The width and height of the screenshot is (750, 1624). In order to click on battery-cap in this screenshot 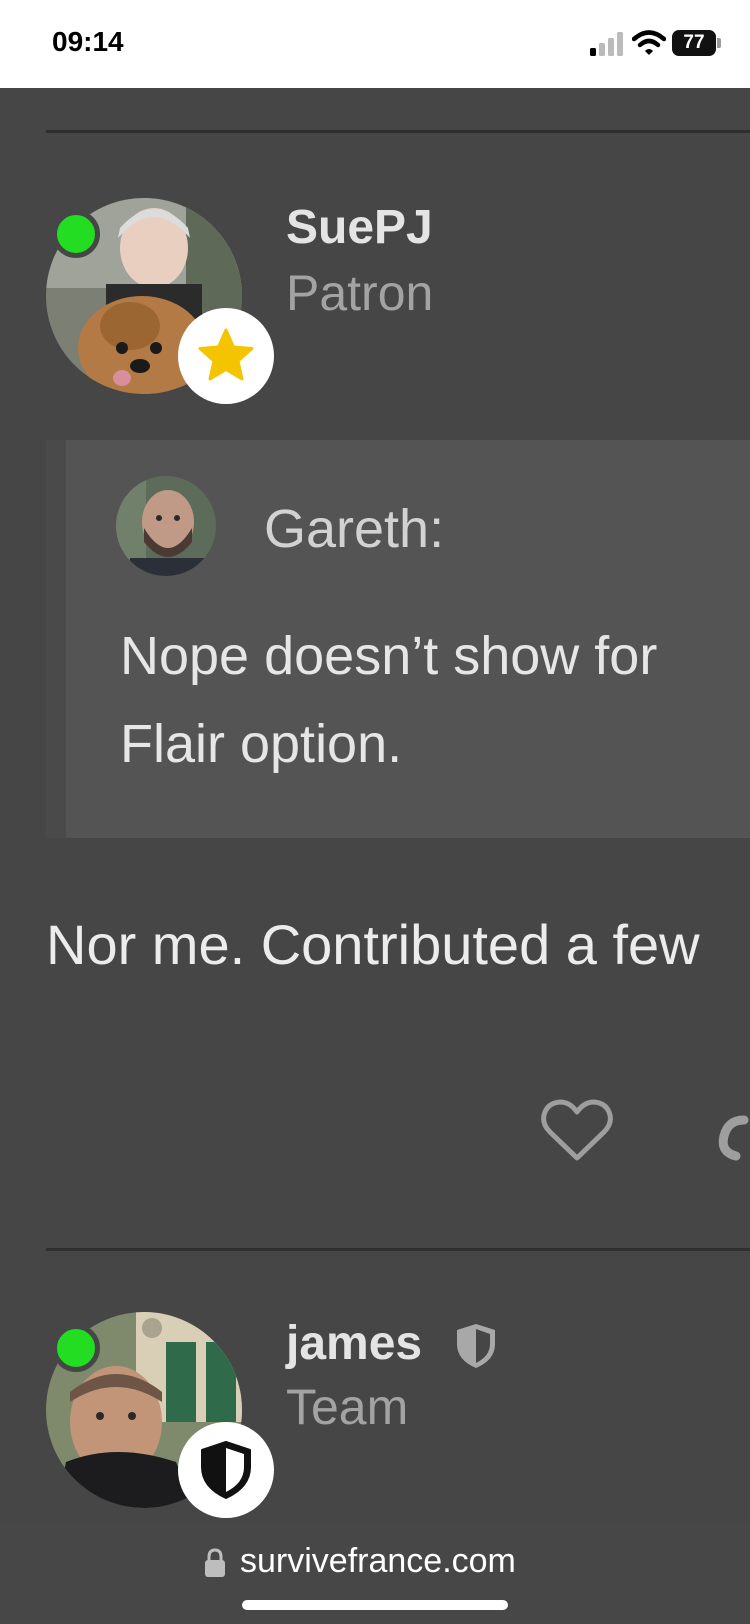, I will do `click(719, 43)`.